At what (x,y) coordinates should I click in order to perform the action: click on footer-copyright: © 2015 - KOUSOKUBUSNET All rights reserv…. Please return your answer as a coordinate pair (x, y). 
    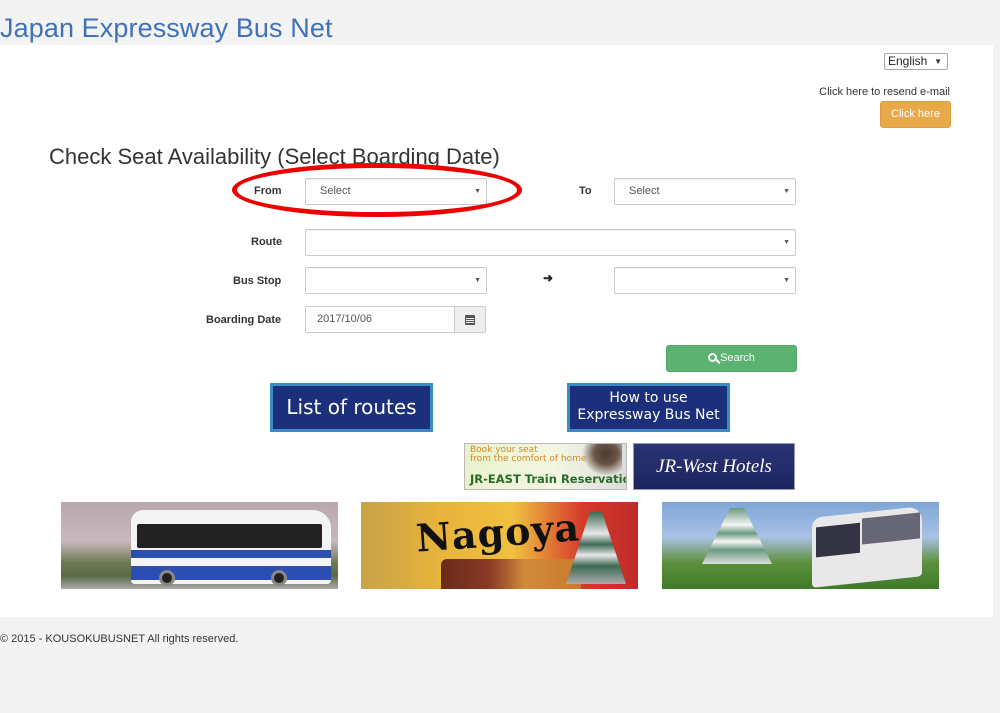
    Looking at the image, I should click on (119, 639).